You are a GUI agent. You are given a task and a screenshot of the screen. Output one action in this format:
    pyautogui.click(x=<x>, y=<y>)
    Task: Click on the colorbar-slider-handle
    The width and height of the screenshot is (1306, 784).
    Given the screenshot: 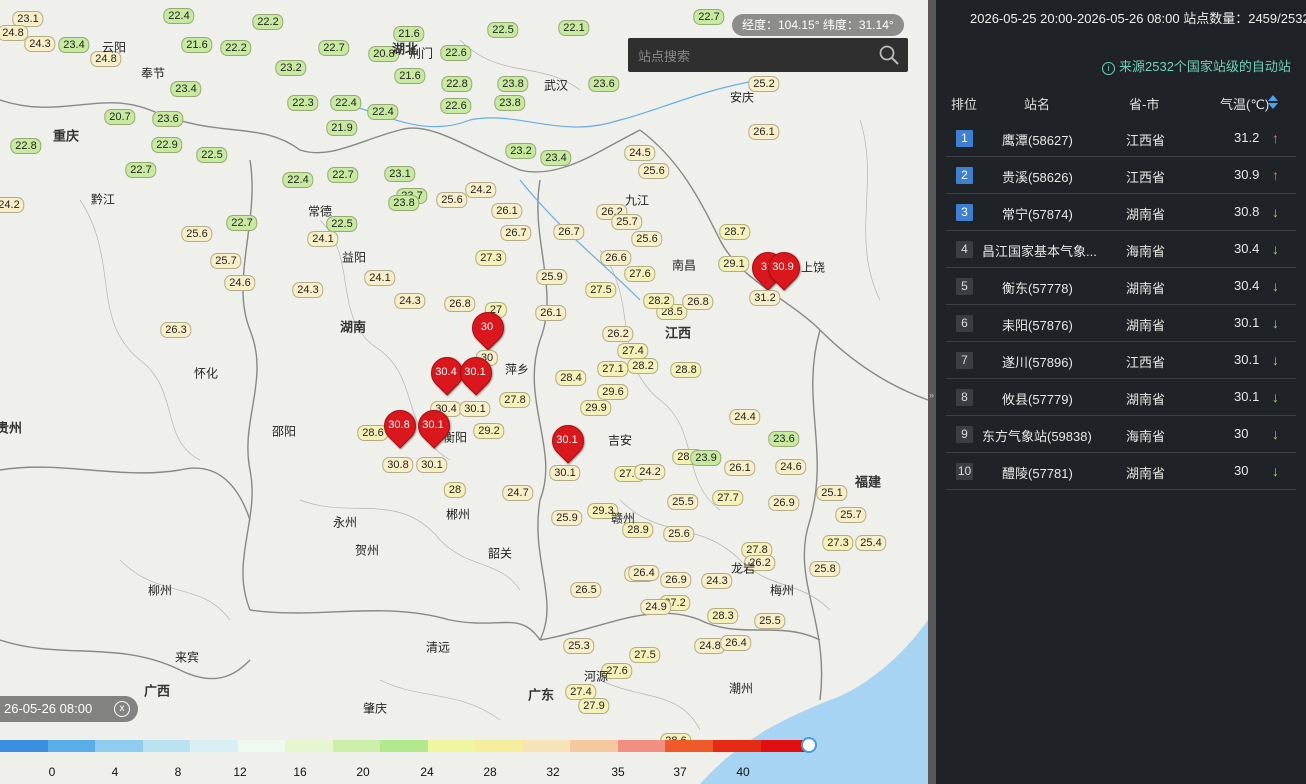 What is the action you would take?
    pyautogui.click(x=809, y=745)
    